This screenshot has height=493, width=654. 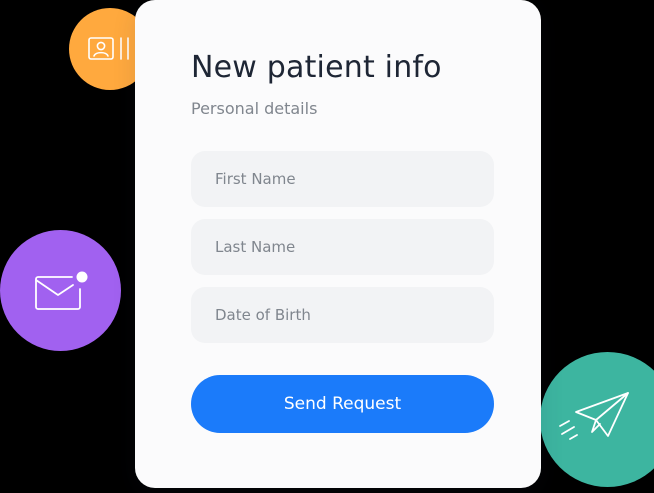 I want to click on mail-badge, so click(x=60, y=290).